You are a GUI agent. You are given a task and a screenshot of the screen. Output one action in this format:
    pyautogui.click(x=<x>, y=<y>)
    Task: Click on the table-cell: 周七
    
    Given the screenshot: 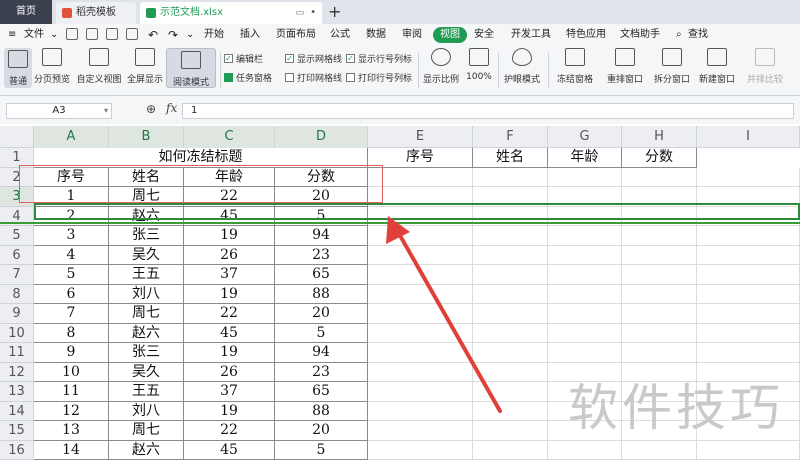 What is the action you would take?
    pyautogui.click(x=146, y=431)
    